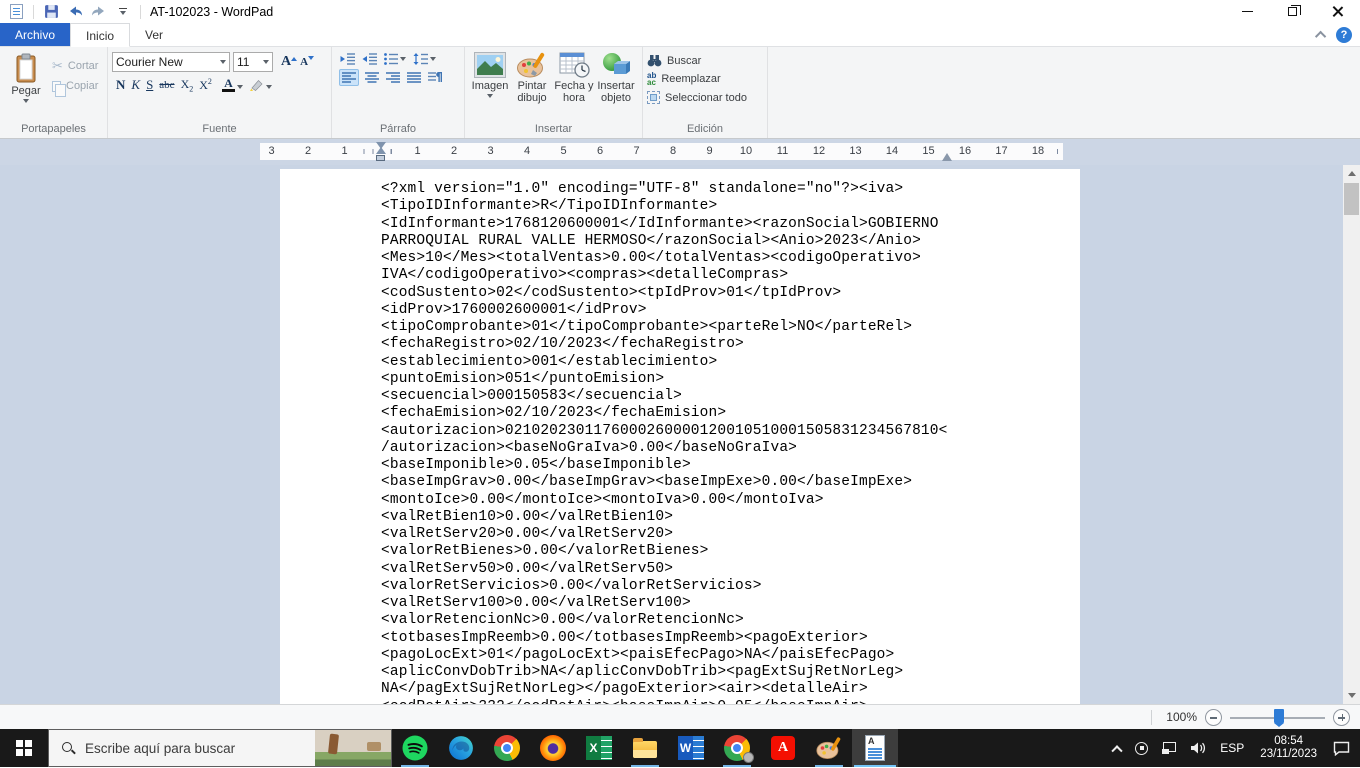 This screenshot has width=1360, height=768. I want to click on italic-button: K, so click(135, 85).